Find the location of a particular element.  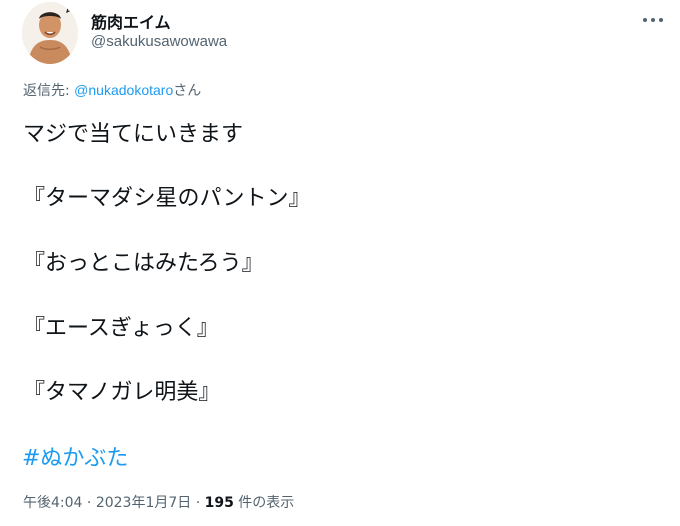

avatar-image is located at coordinates (50, 33).